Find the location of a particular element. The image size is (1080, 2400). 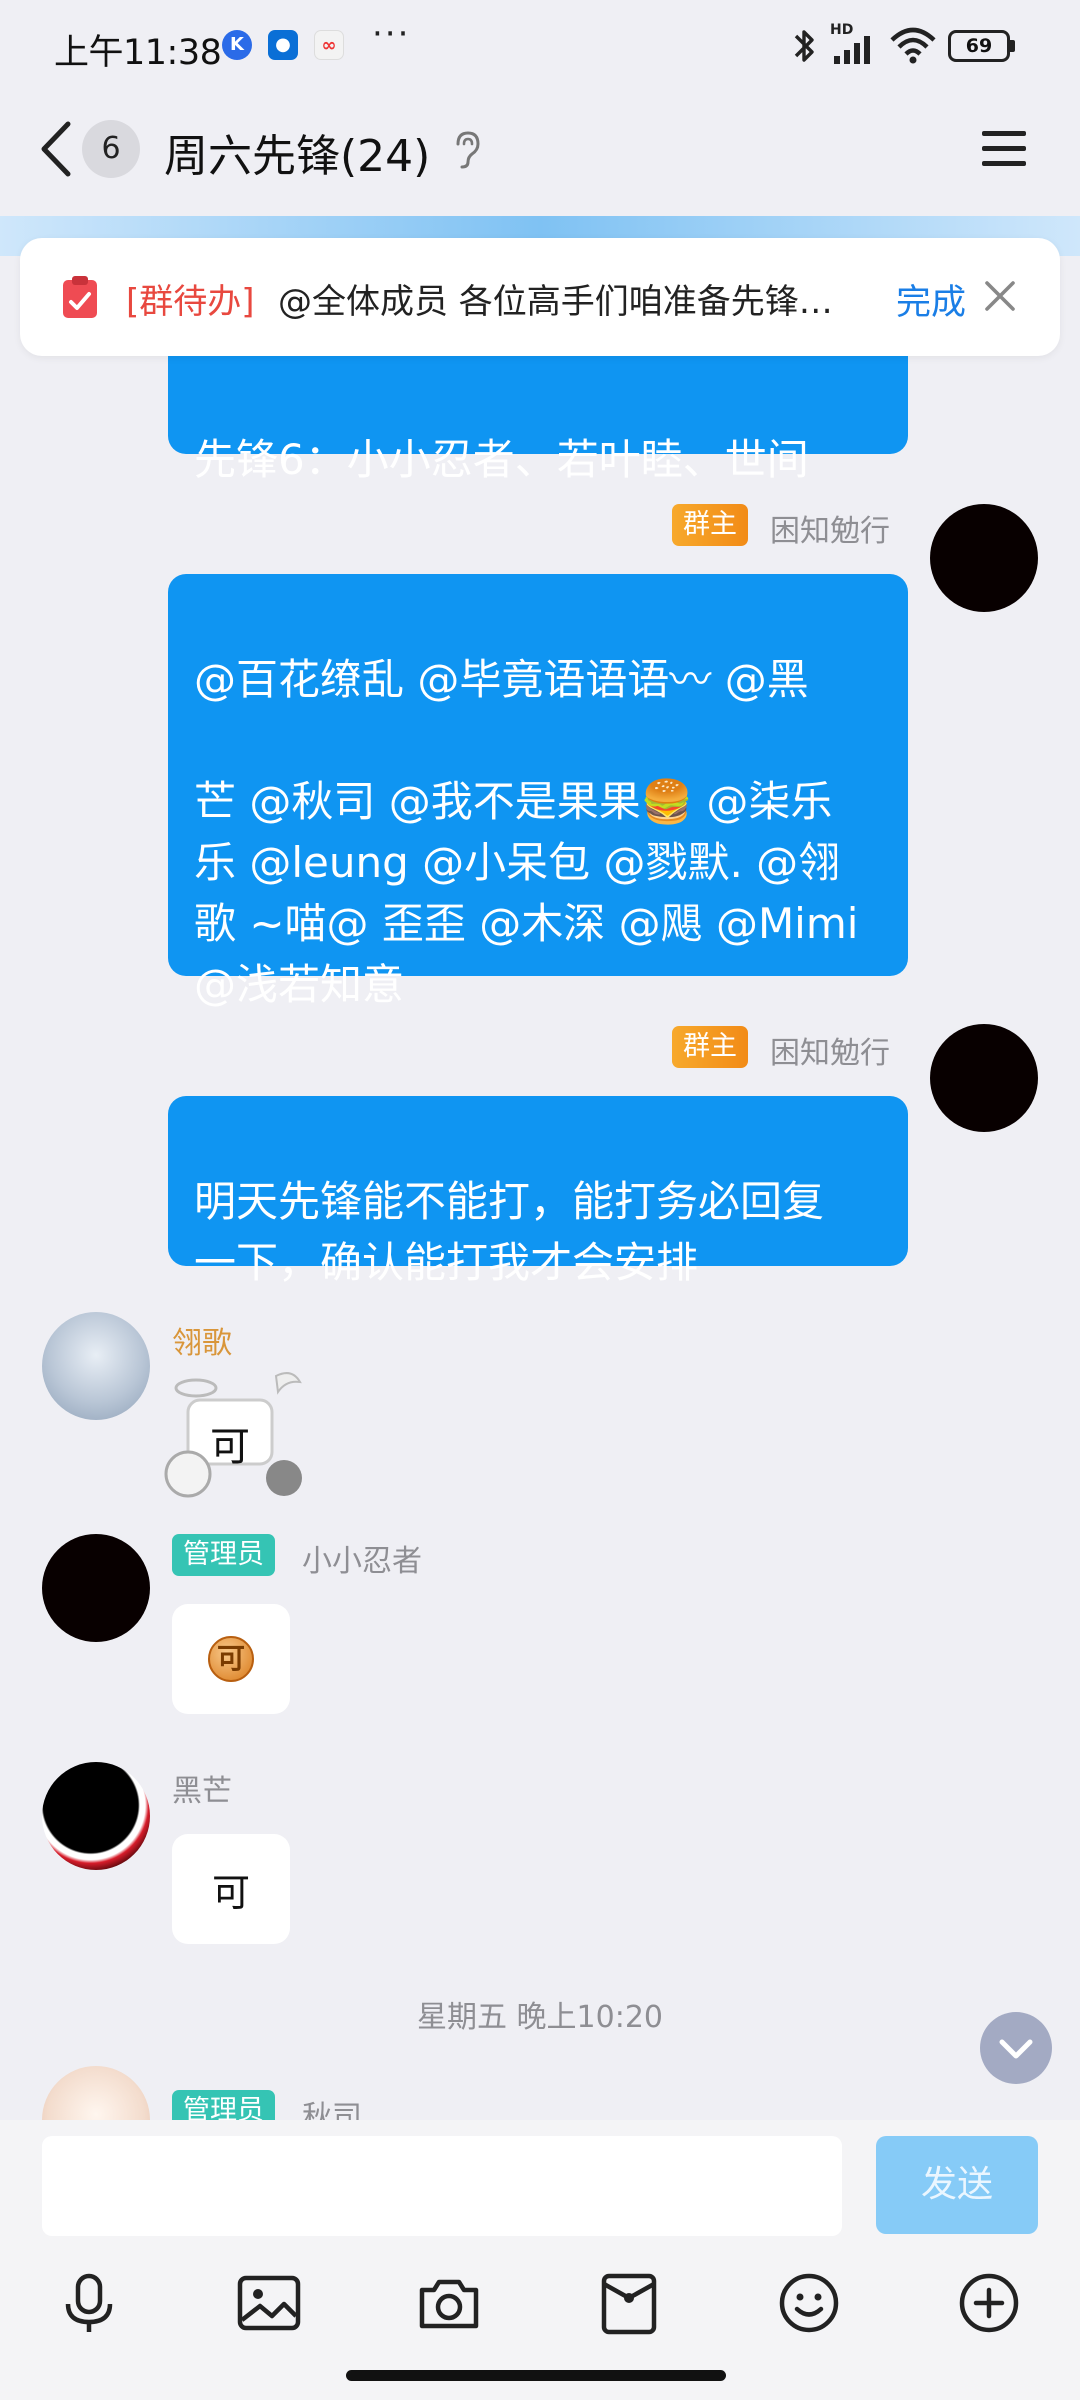

signal-icon is located at coordinates (852, 50).